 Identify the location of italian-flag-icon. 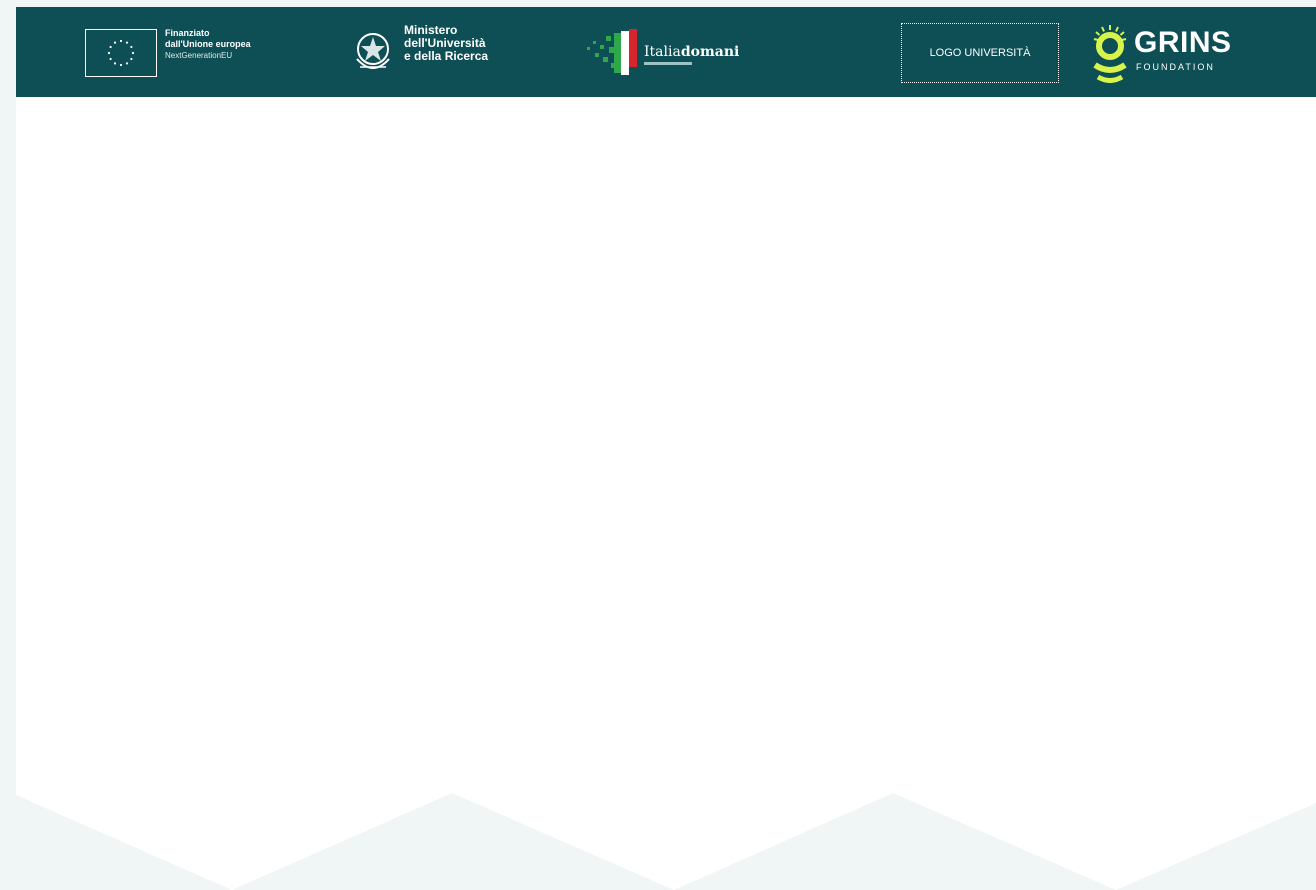
(612, 53).